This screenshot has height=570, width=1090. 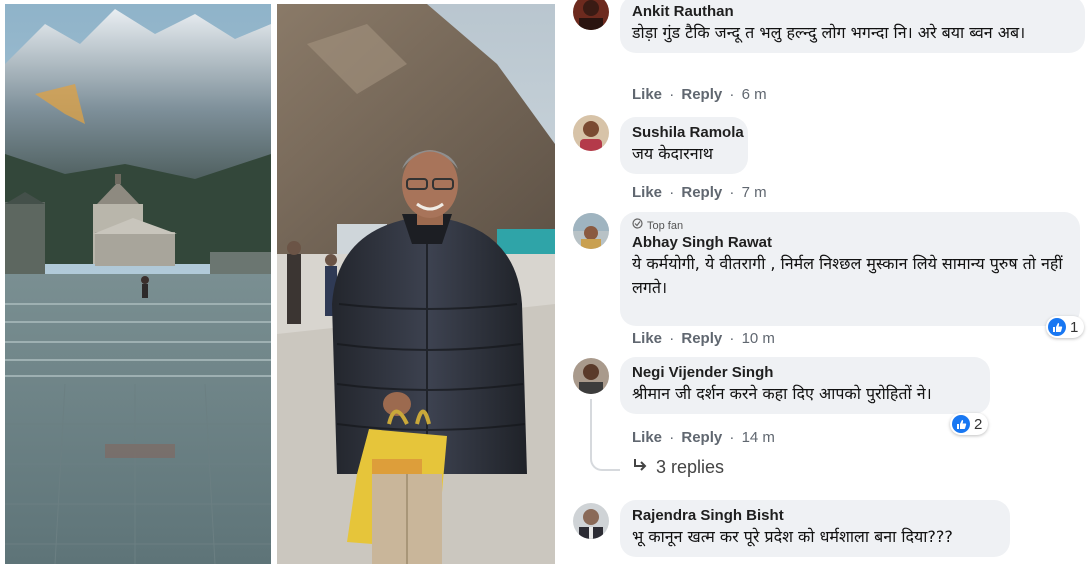 I want to click on comment-bubble: Sushila Ramola जय केदारनाथ, so click(x=684, y=145).